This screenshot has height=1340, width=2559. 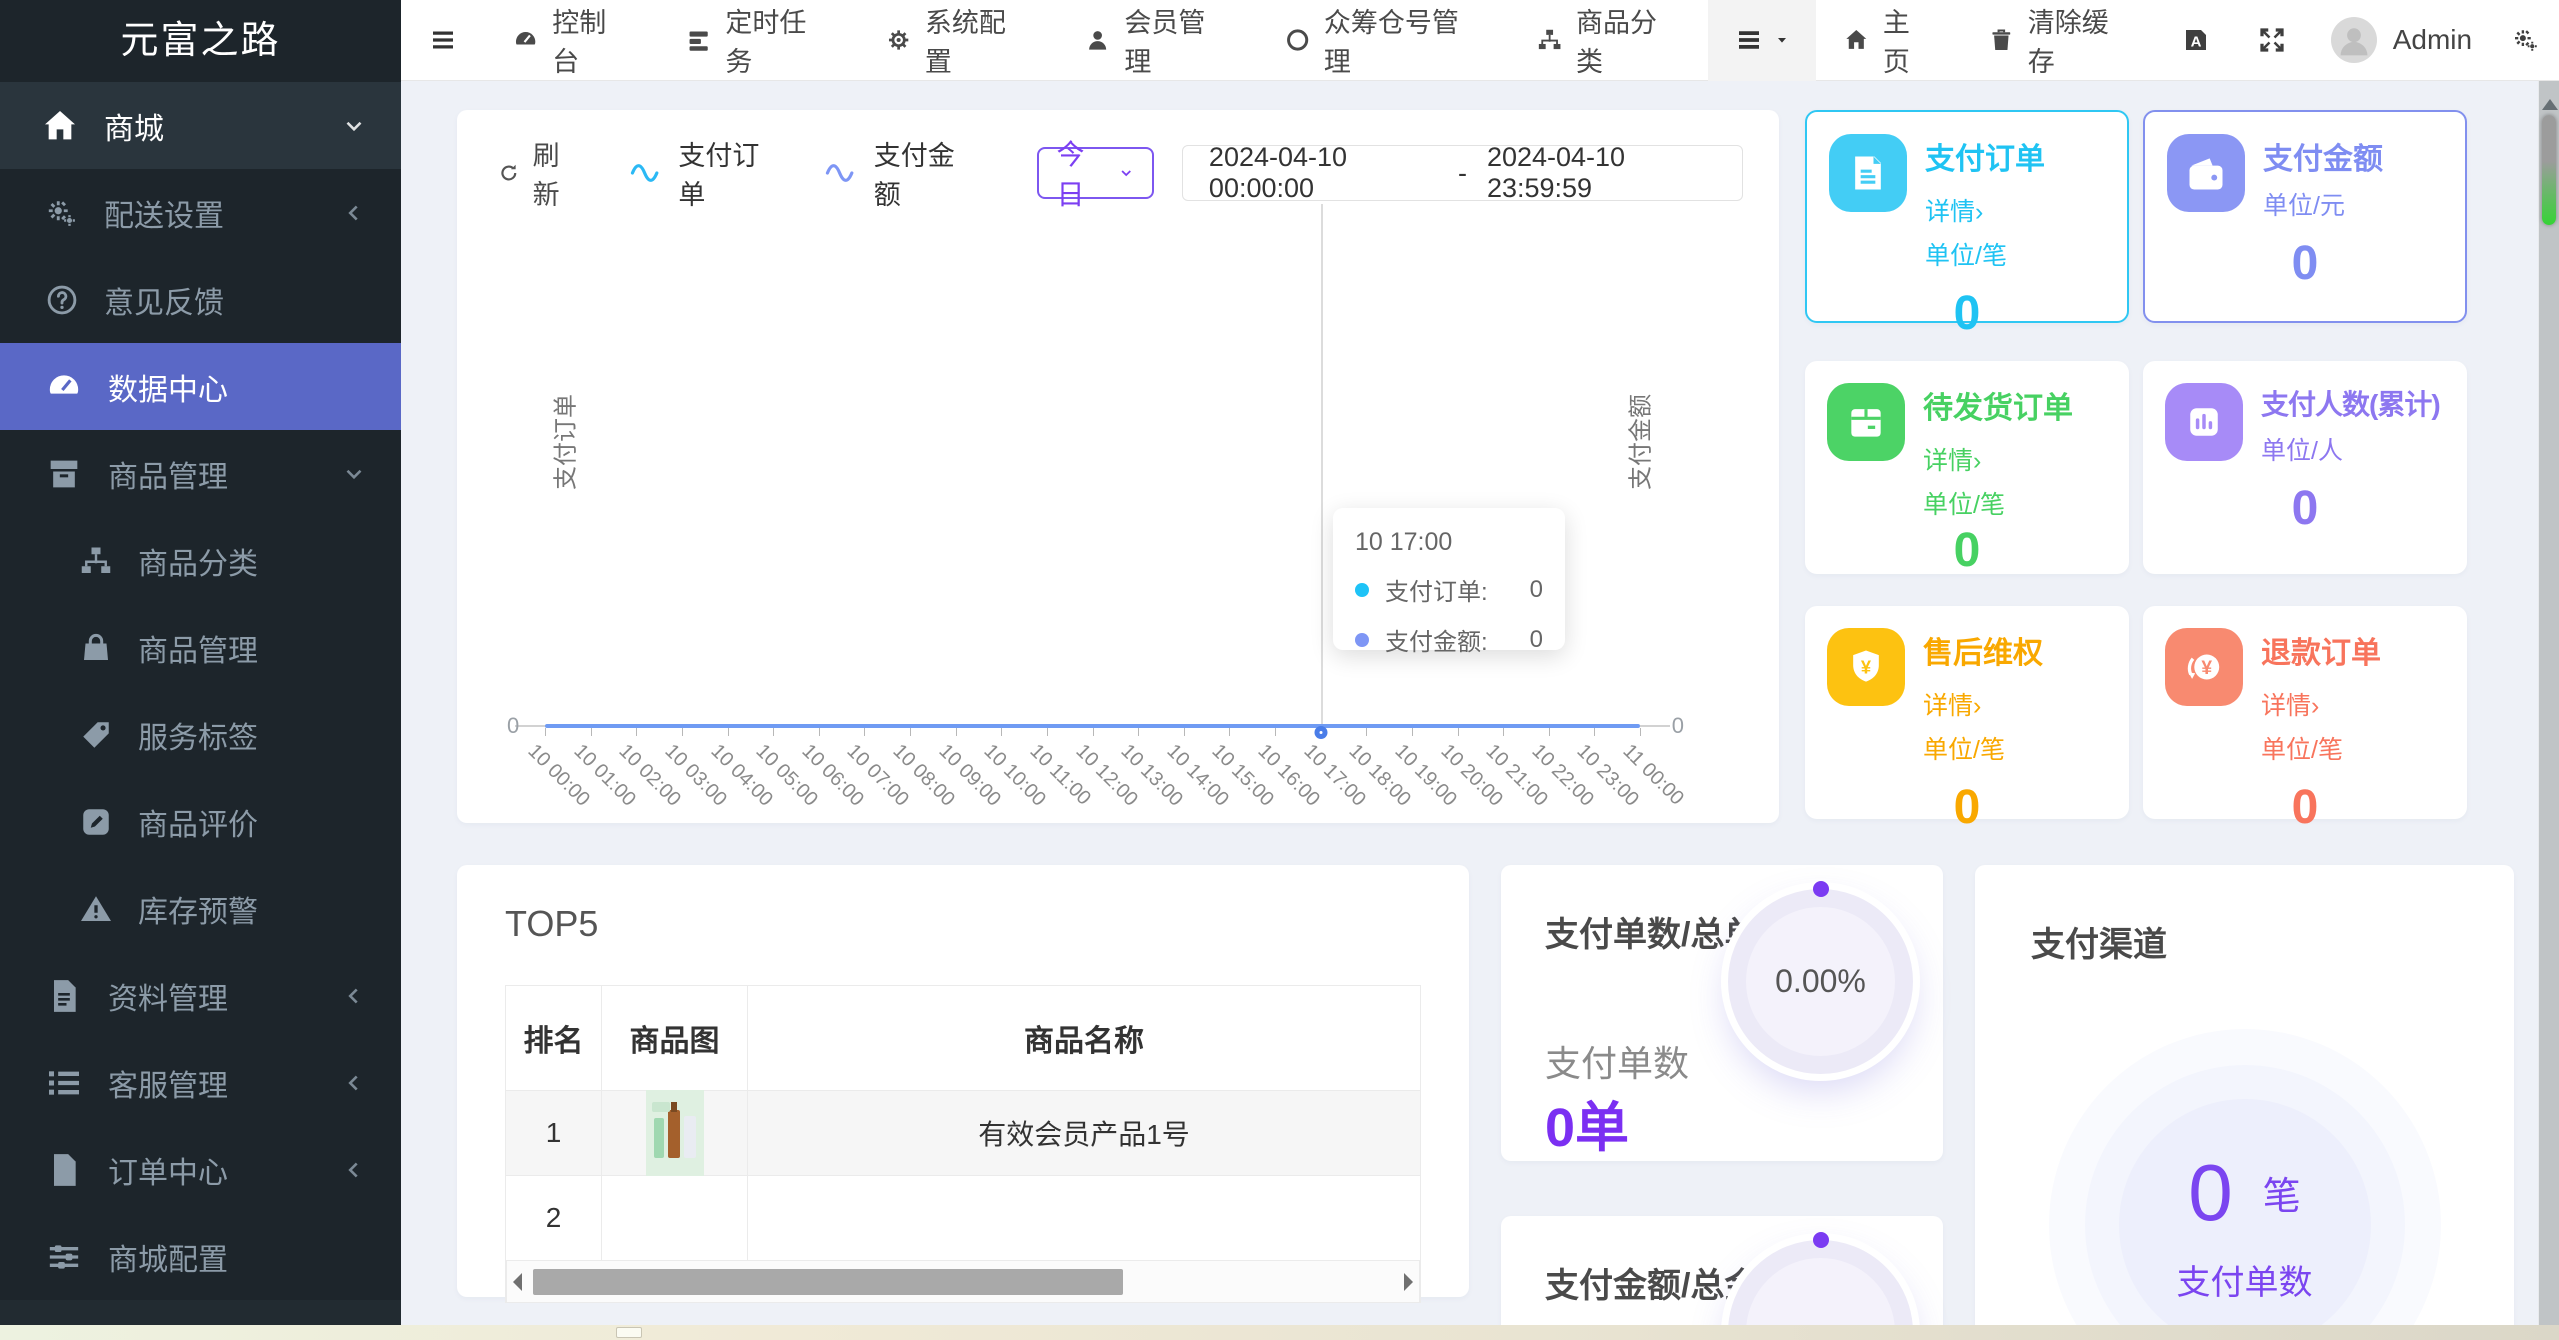 I want to click on donut-ring, so click(x=1820, y=1282).